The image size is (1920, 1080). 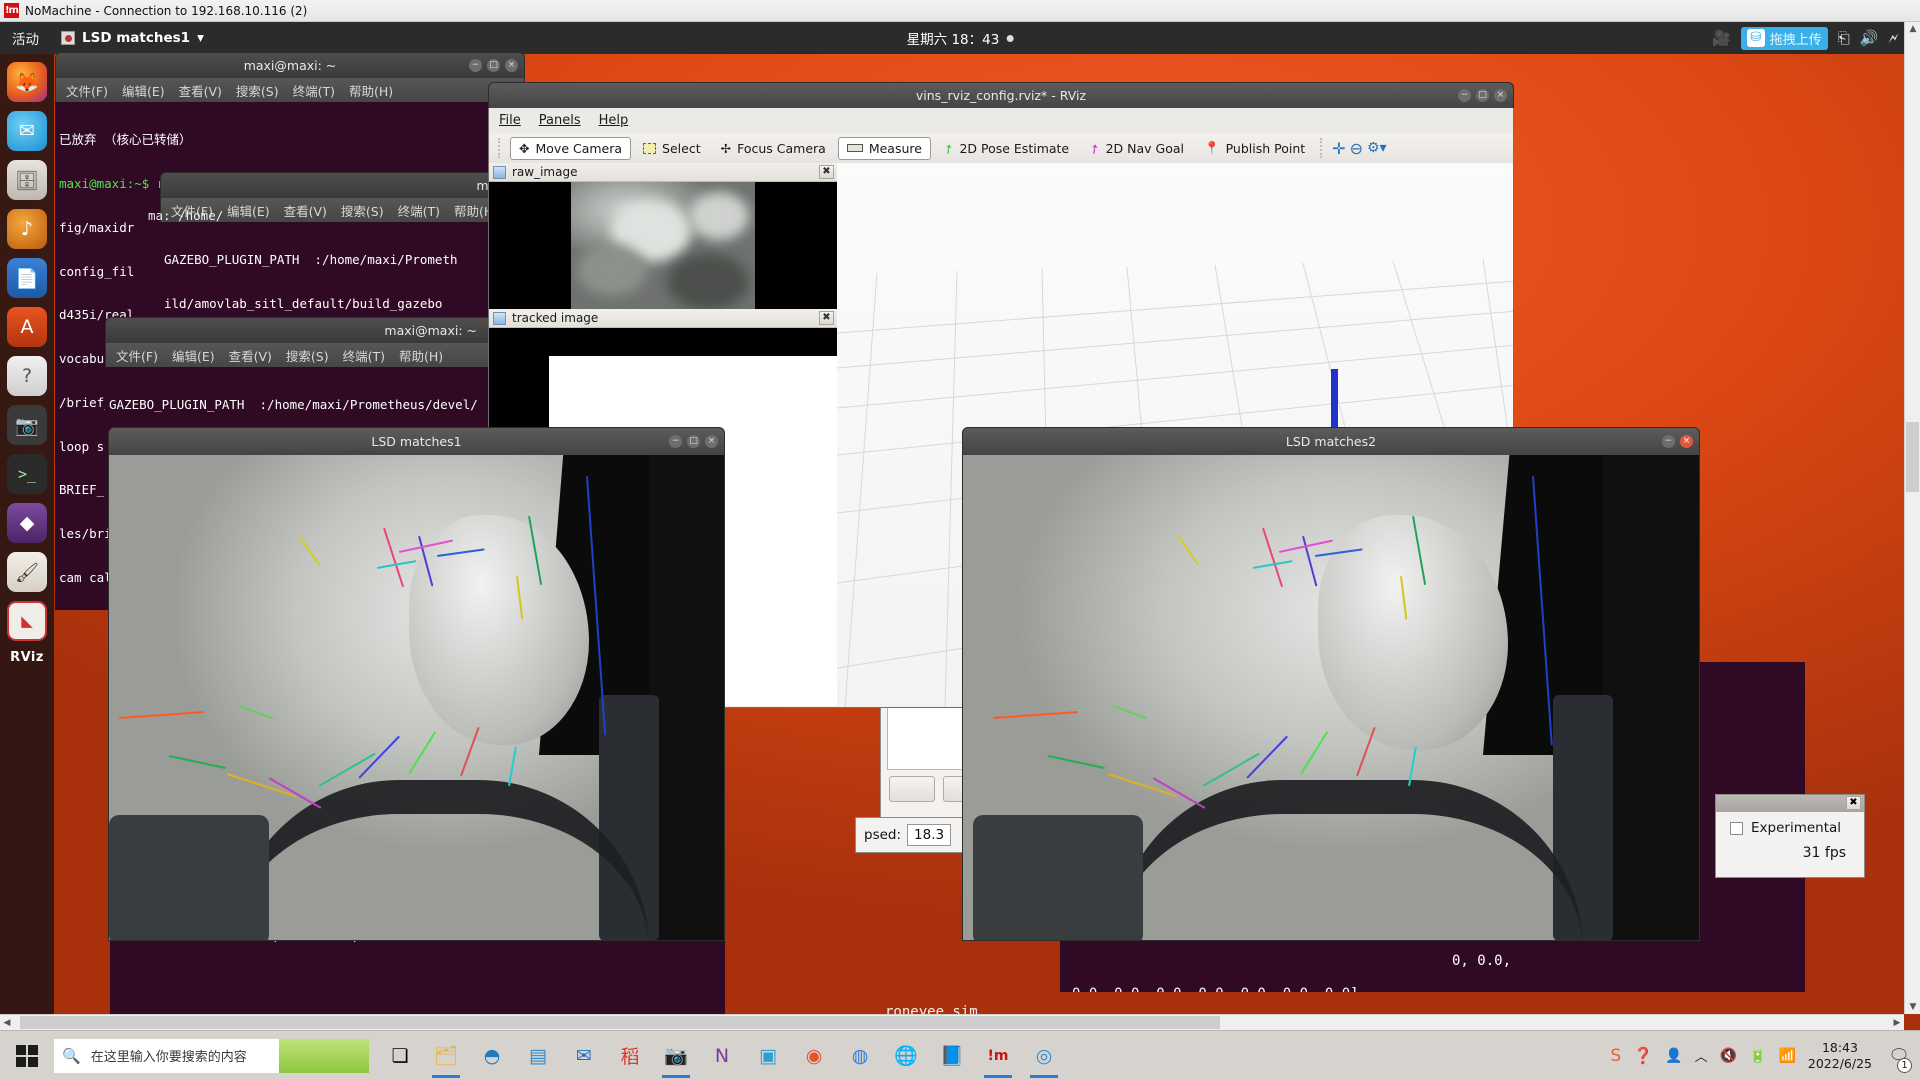 What do you see at coordinates (290, 65) in the screenshot?
I see `terminal-titlebar: maxi@maxi: ~ − □ ×` at bounding box center [290, 65].